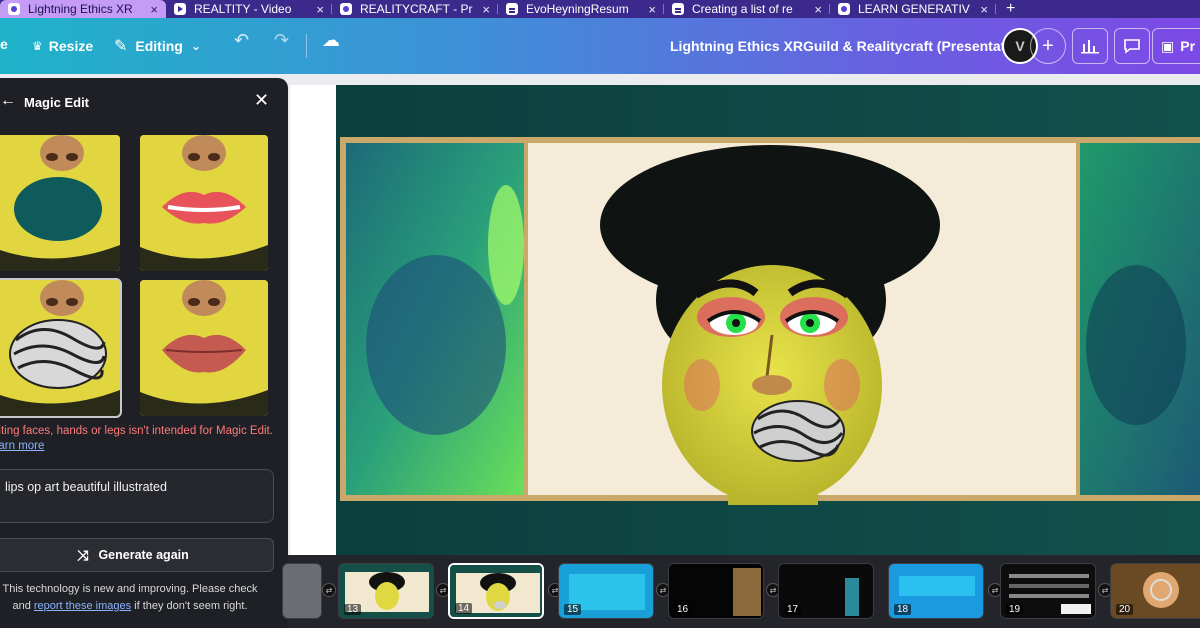  I want to click on avatar-initial: V, so click(1020, 46).